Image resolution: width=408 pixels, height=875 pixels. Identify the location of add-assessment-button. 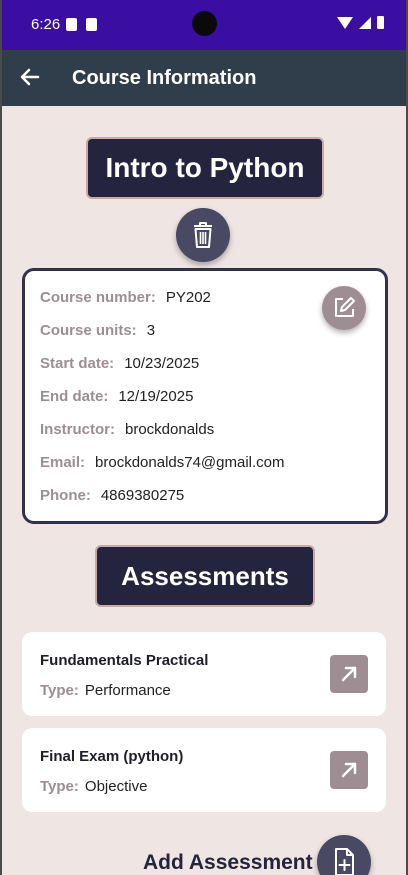
(344, 855).